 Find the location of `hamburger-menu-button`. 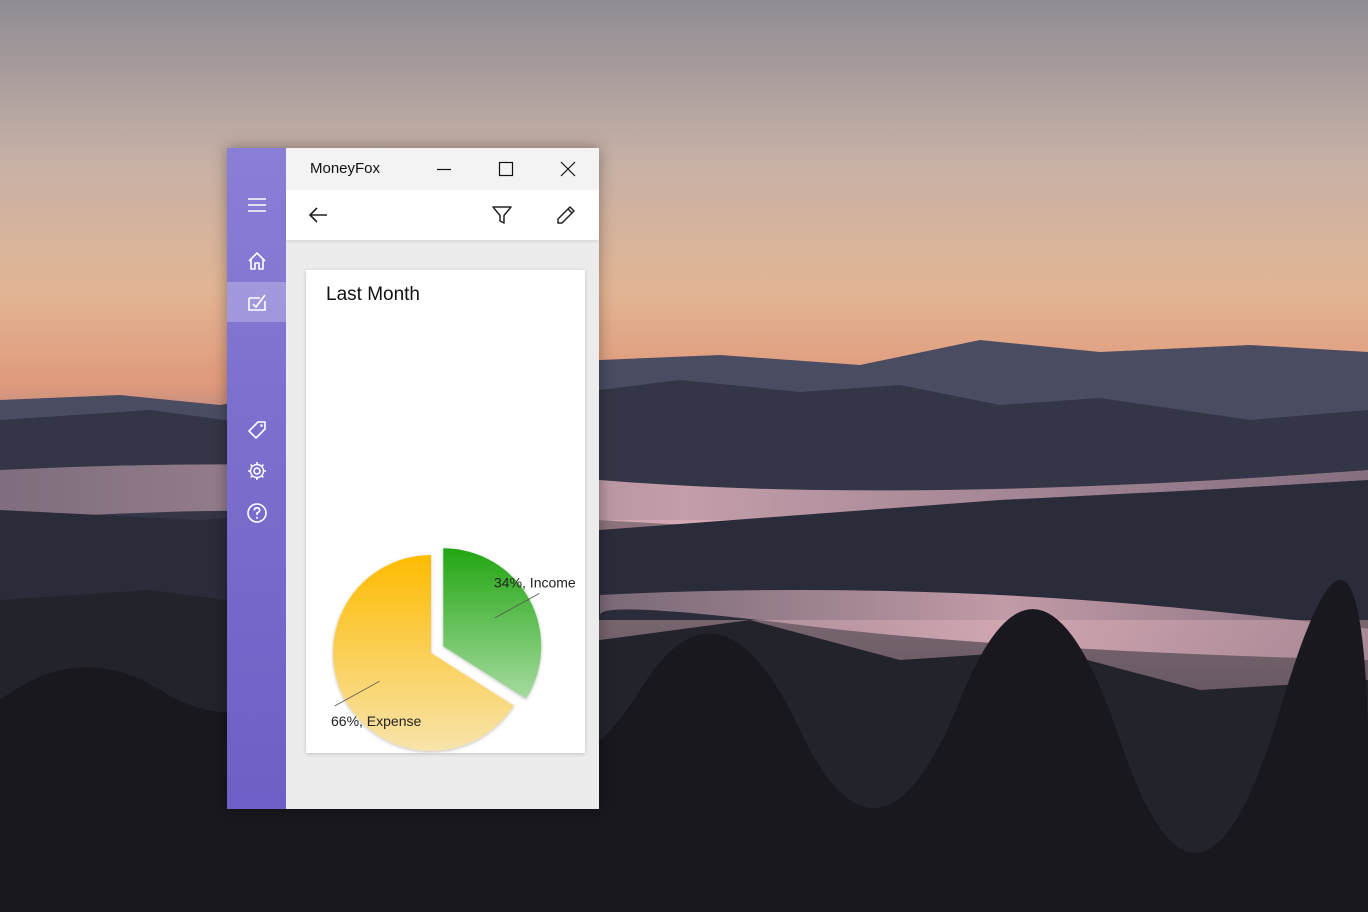

hamburger-menu-button is located at coordinates (256, 205).